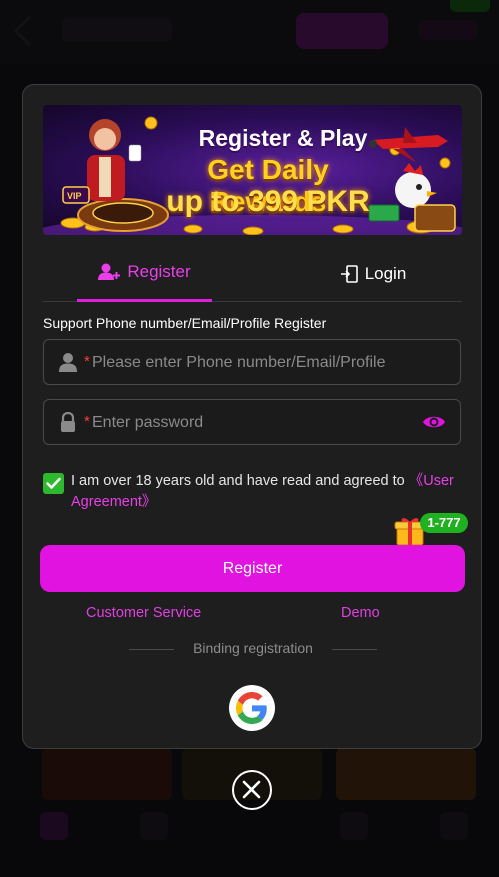  I want to click on promo-badge: 1-777, so click(444, 523).